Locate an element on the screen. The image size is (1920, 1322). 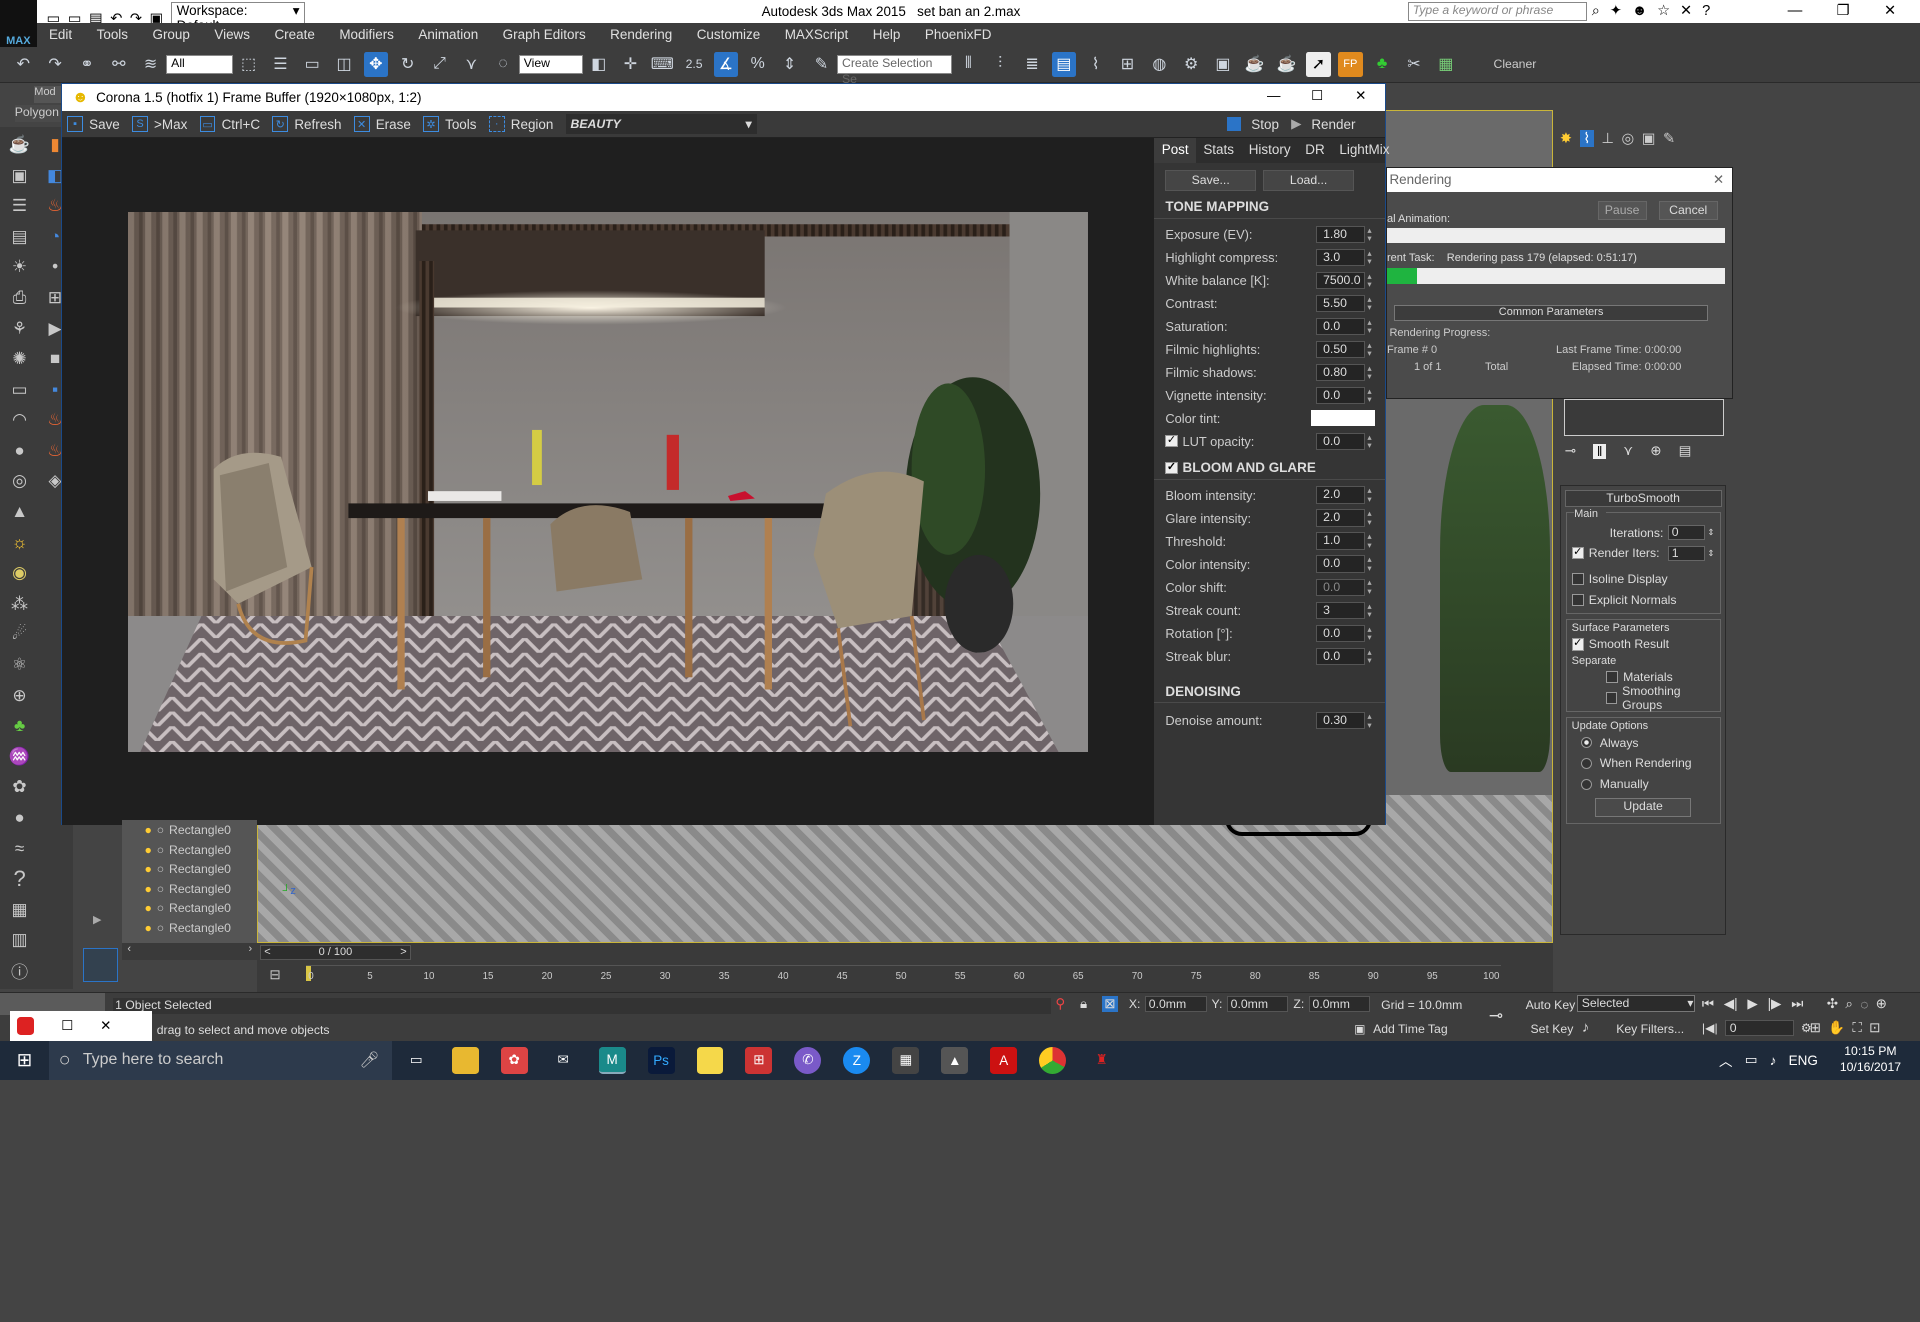
field-of-view-icon: ⊕ is located at coordinates (1881, 1004).